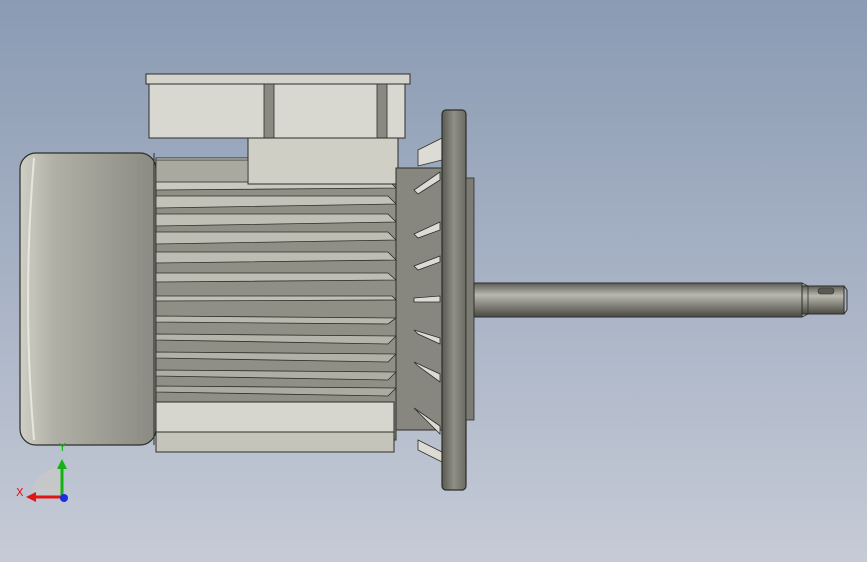  Describe the element at coordinates (420, 300) in the screenshot. I see `flange-neck` at that location.